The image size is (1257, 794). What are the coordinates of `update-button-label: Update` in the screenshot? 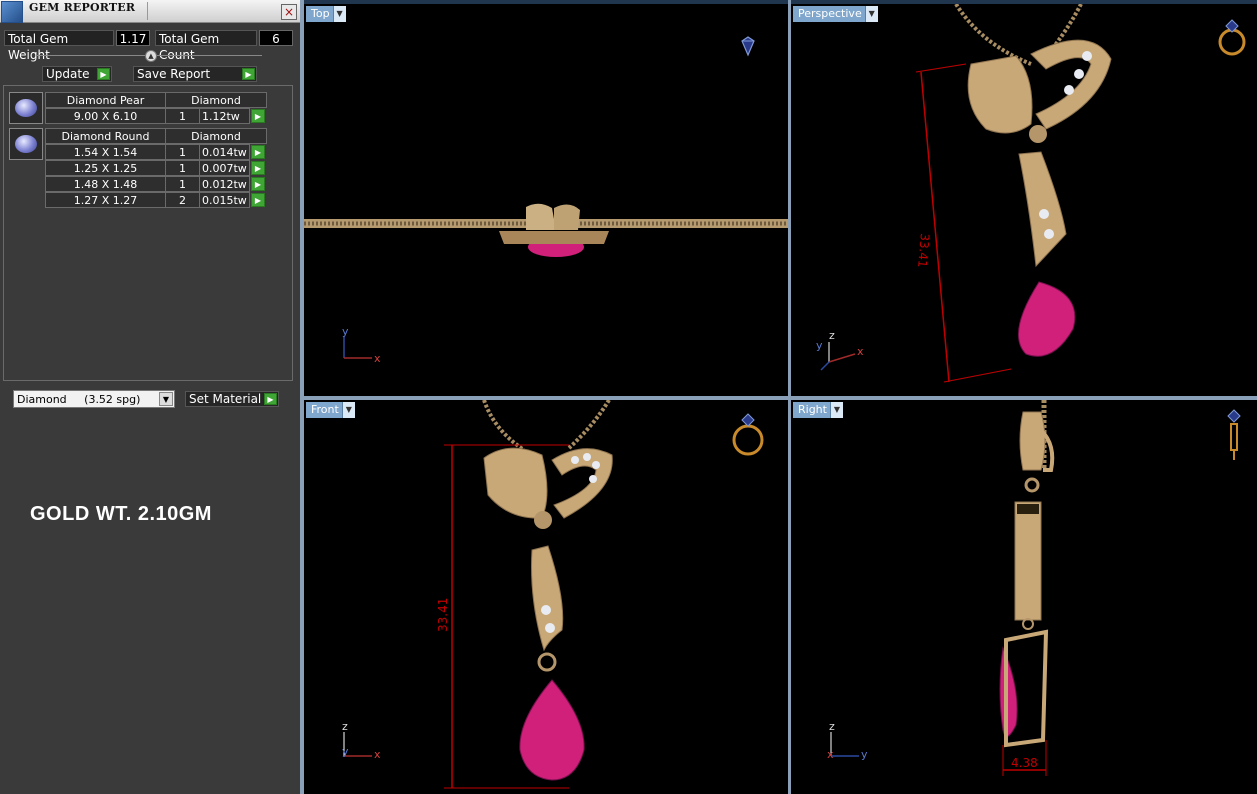 It's located at (68, 74).